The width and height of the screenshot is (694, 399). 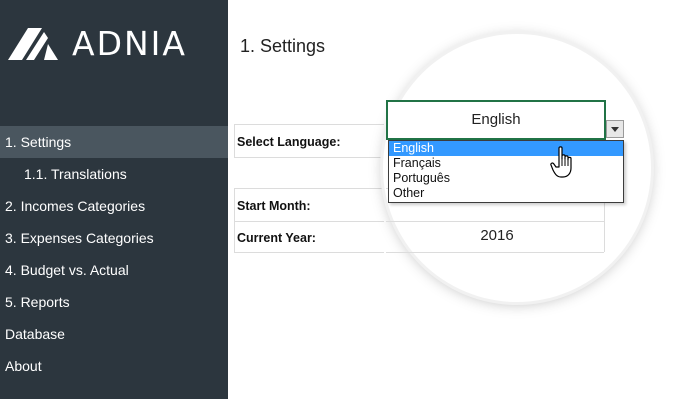 What do you see at coordinates (114, 270) in the screenshot?
I see `sidebar-item-budget-vs-actual: 4. Budget vs. Actual` at bounding box center [114, 270].